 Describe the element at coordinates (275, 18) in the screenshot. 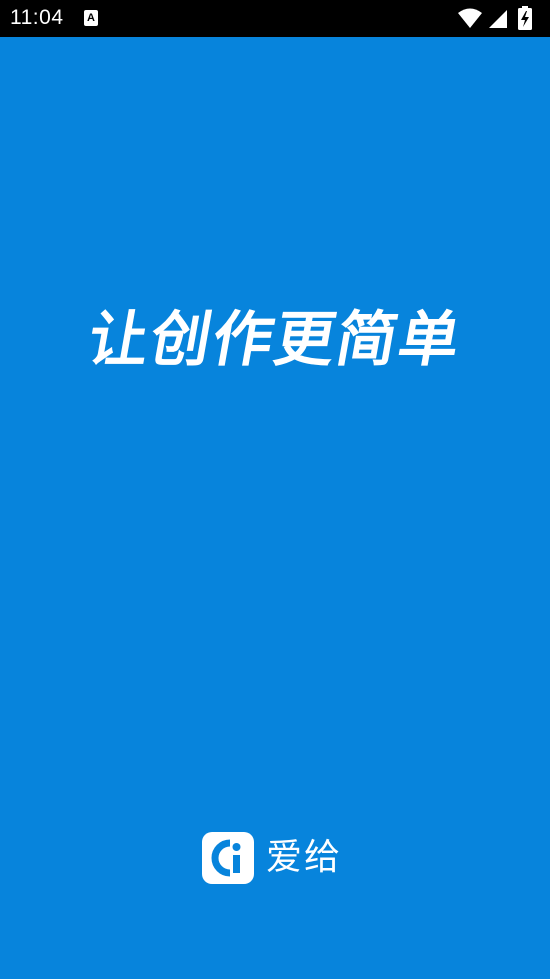

I see `status-bar: 11:04 A` at that location.